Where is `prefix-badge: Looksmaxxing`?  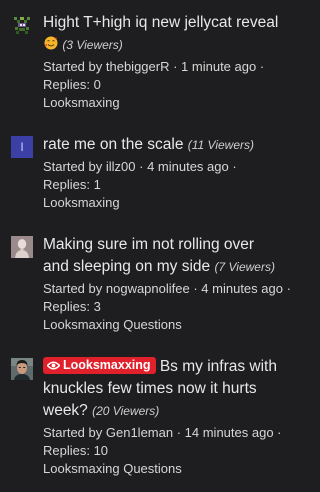 prefix-badge: Looksmaxxing is located at coordinates (99, 365).